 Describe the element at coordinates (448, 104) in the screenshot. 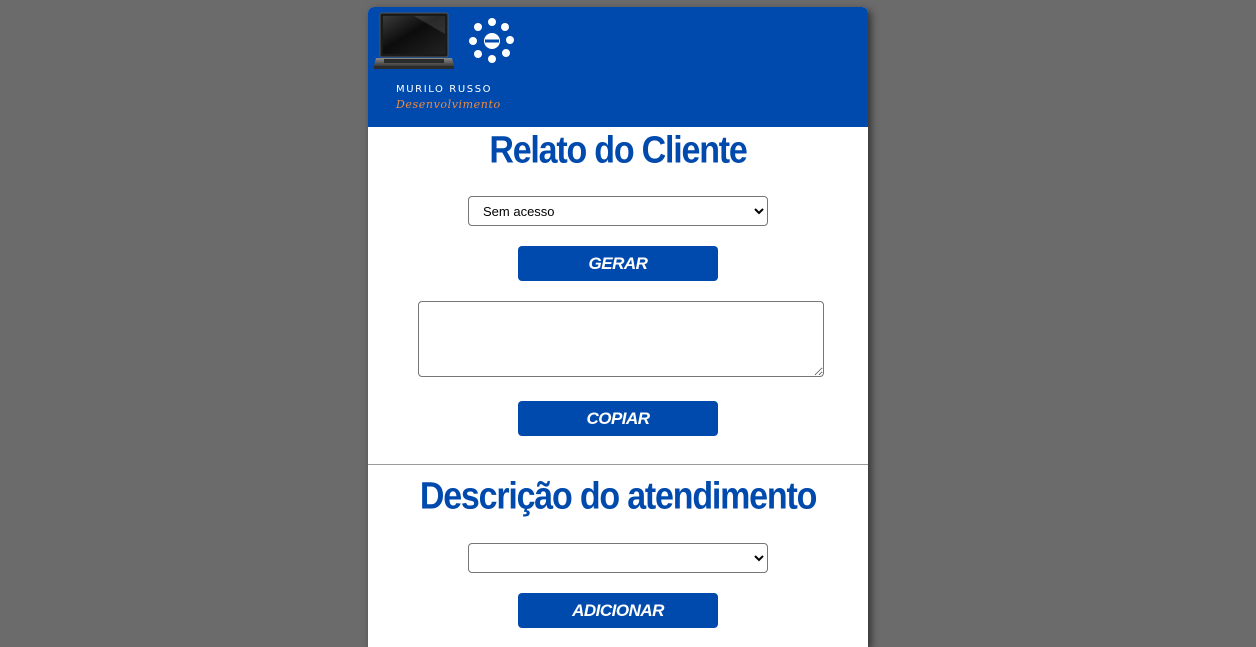

I see `brand-tagline: Desenvolvimento` at that location.